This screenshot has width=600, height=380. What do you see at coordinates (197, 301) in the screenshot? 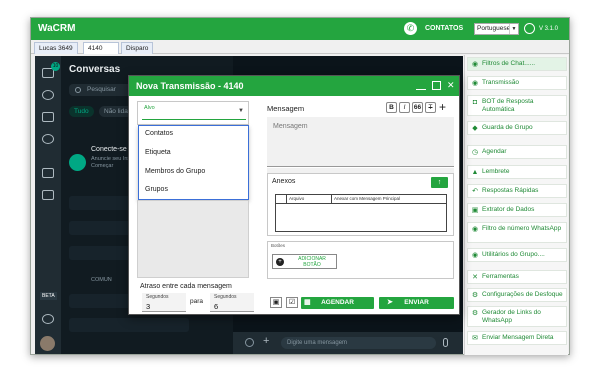
I see `delay-separator: para` at bounding box center [197, 301].